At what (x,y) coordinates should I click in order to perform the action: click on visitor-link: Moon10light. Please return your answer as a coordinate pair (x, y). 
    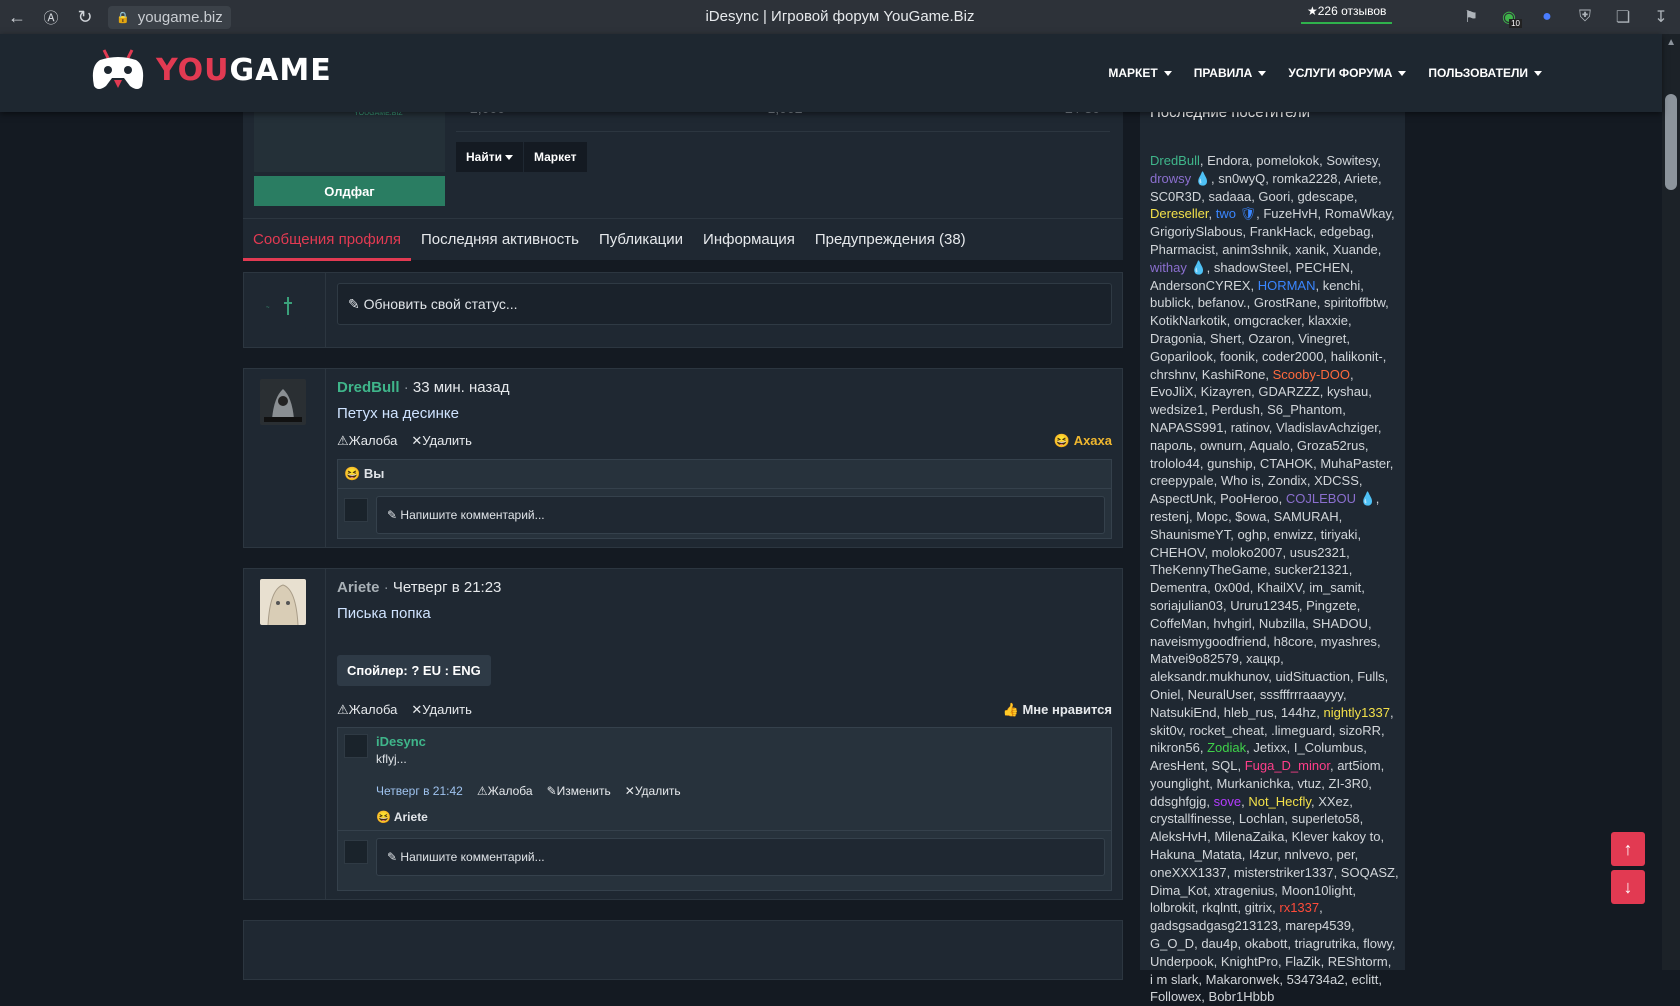
    Looking at the image, I should click on (1317, 890).